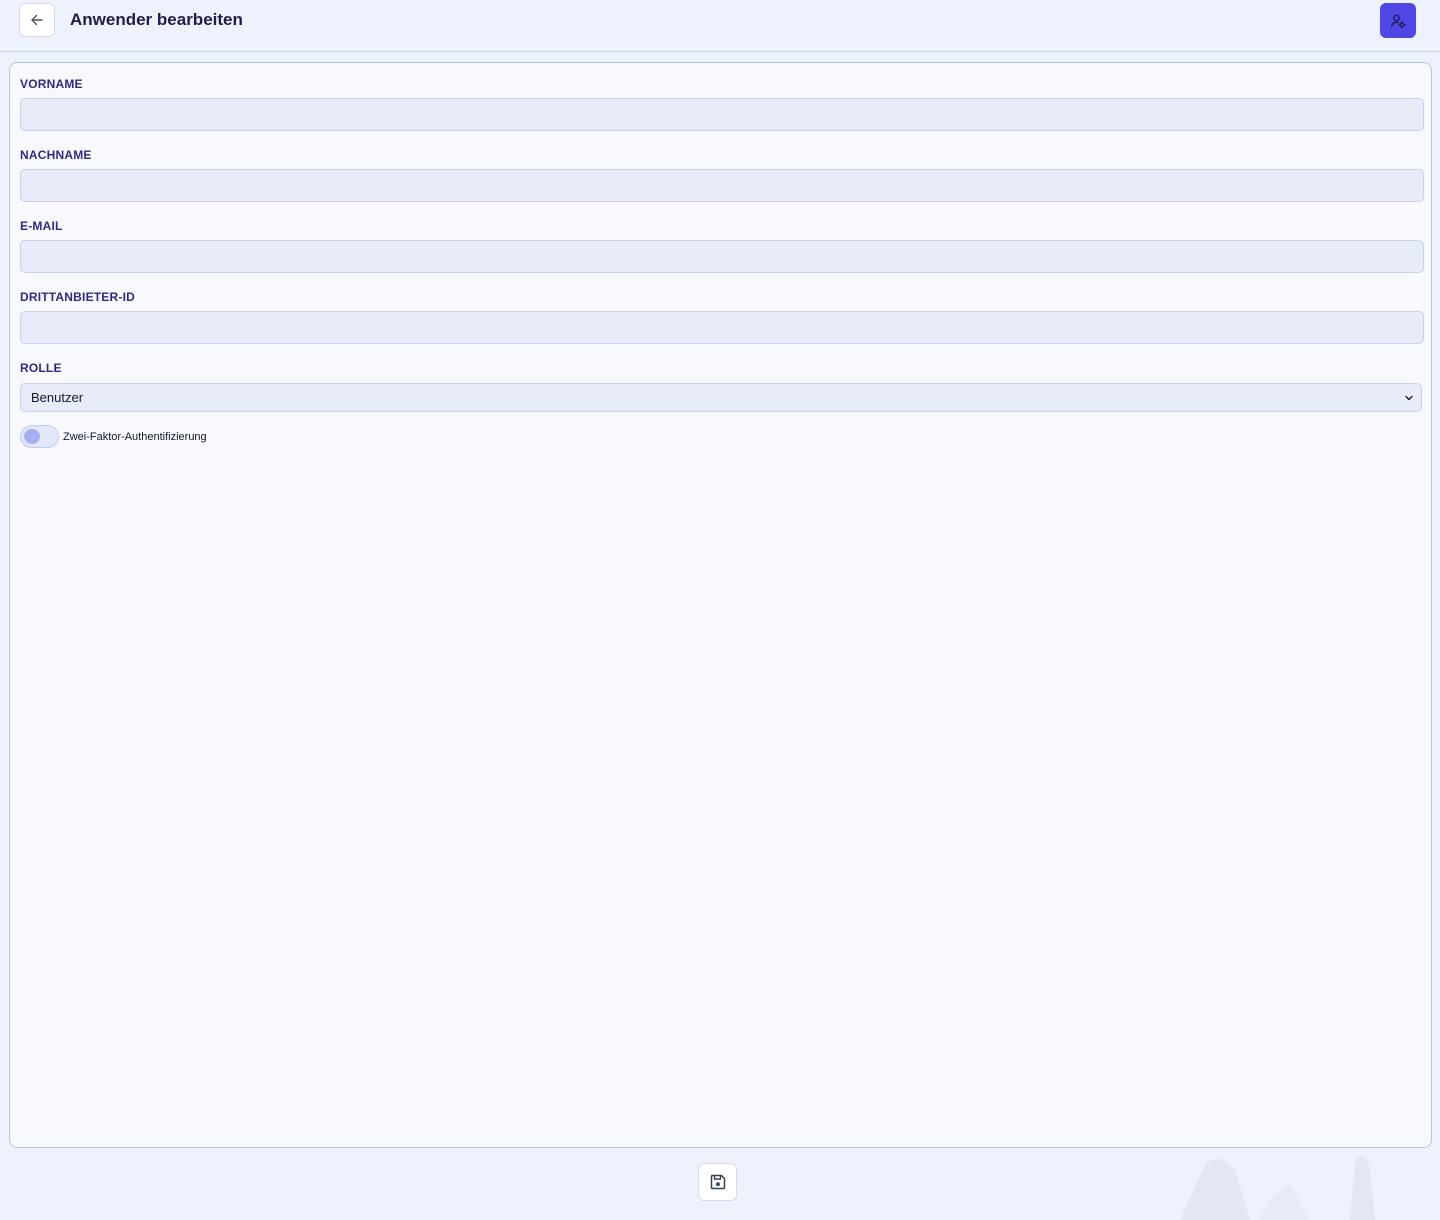  I want to click on two-factor-row: Zwei-Faktor-Authentifizierung, so click(113, 436).